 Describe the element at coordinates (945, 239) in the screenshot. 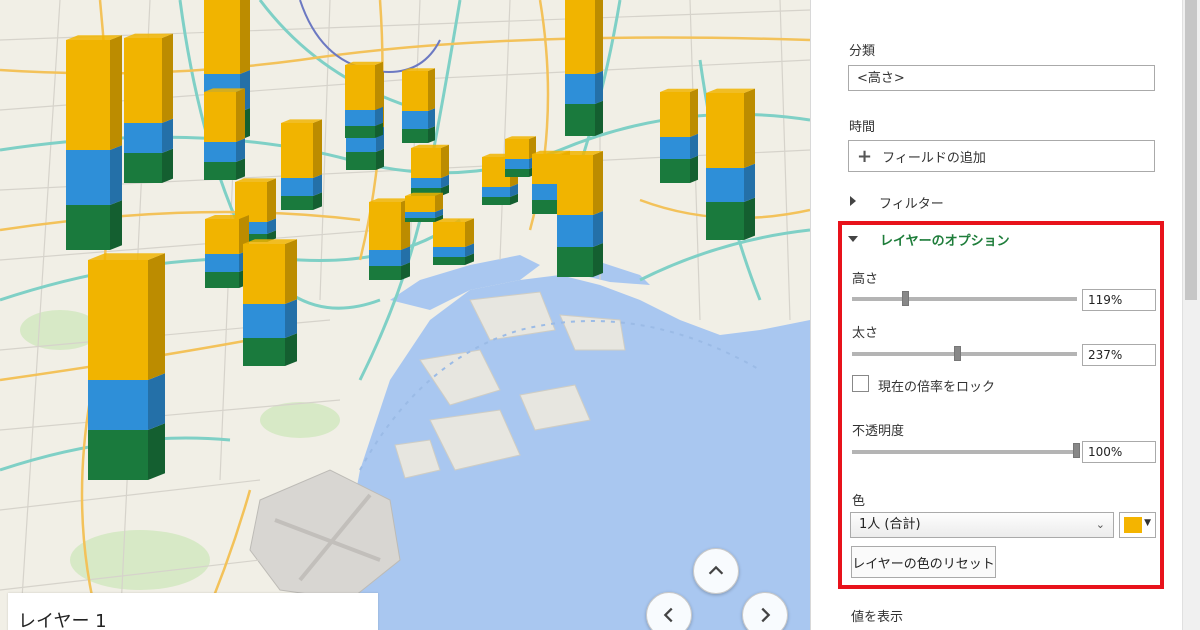

I see `layer-options-header: レイヤーのオプション` at that location.